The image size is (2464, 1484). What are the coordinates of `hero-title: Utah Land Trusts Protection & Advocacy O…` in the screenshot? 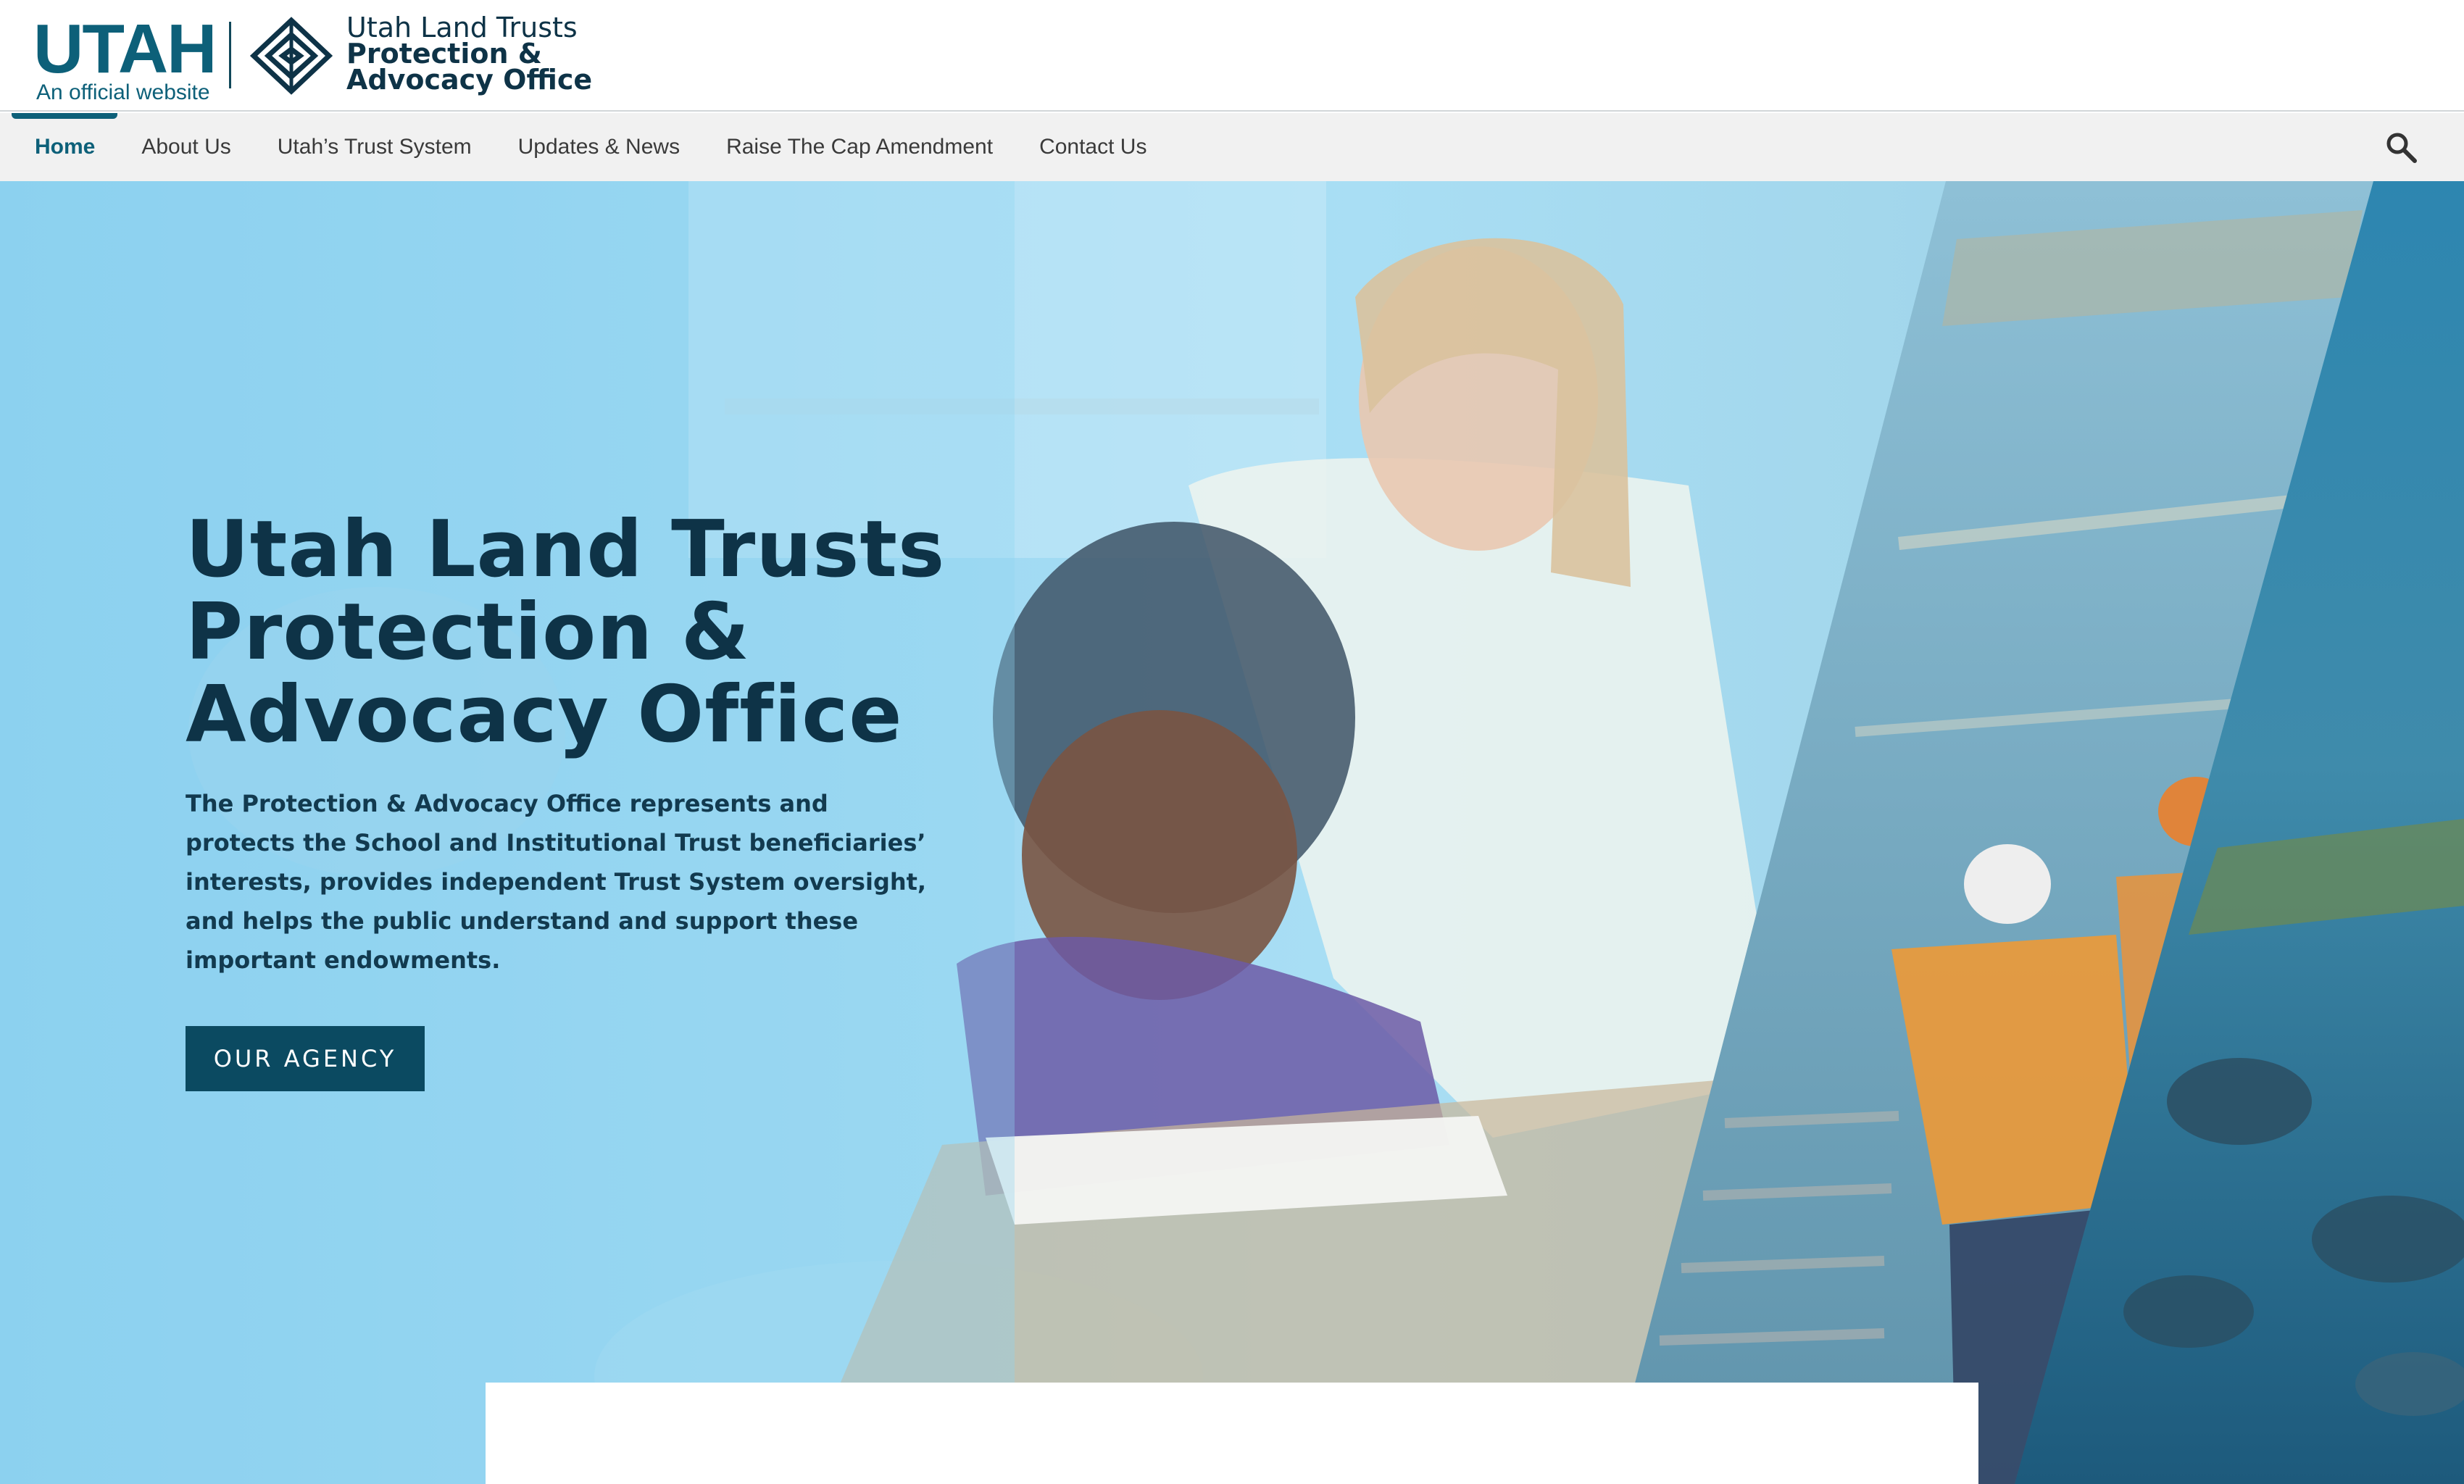 It's located at (657, 632).